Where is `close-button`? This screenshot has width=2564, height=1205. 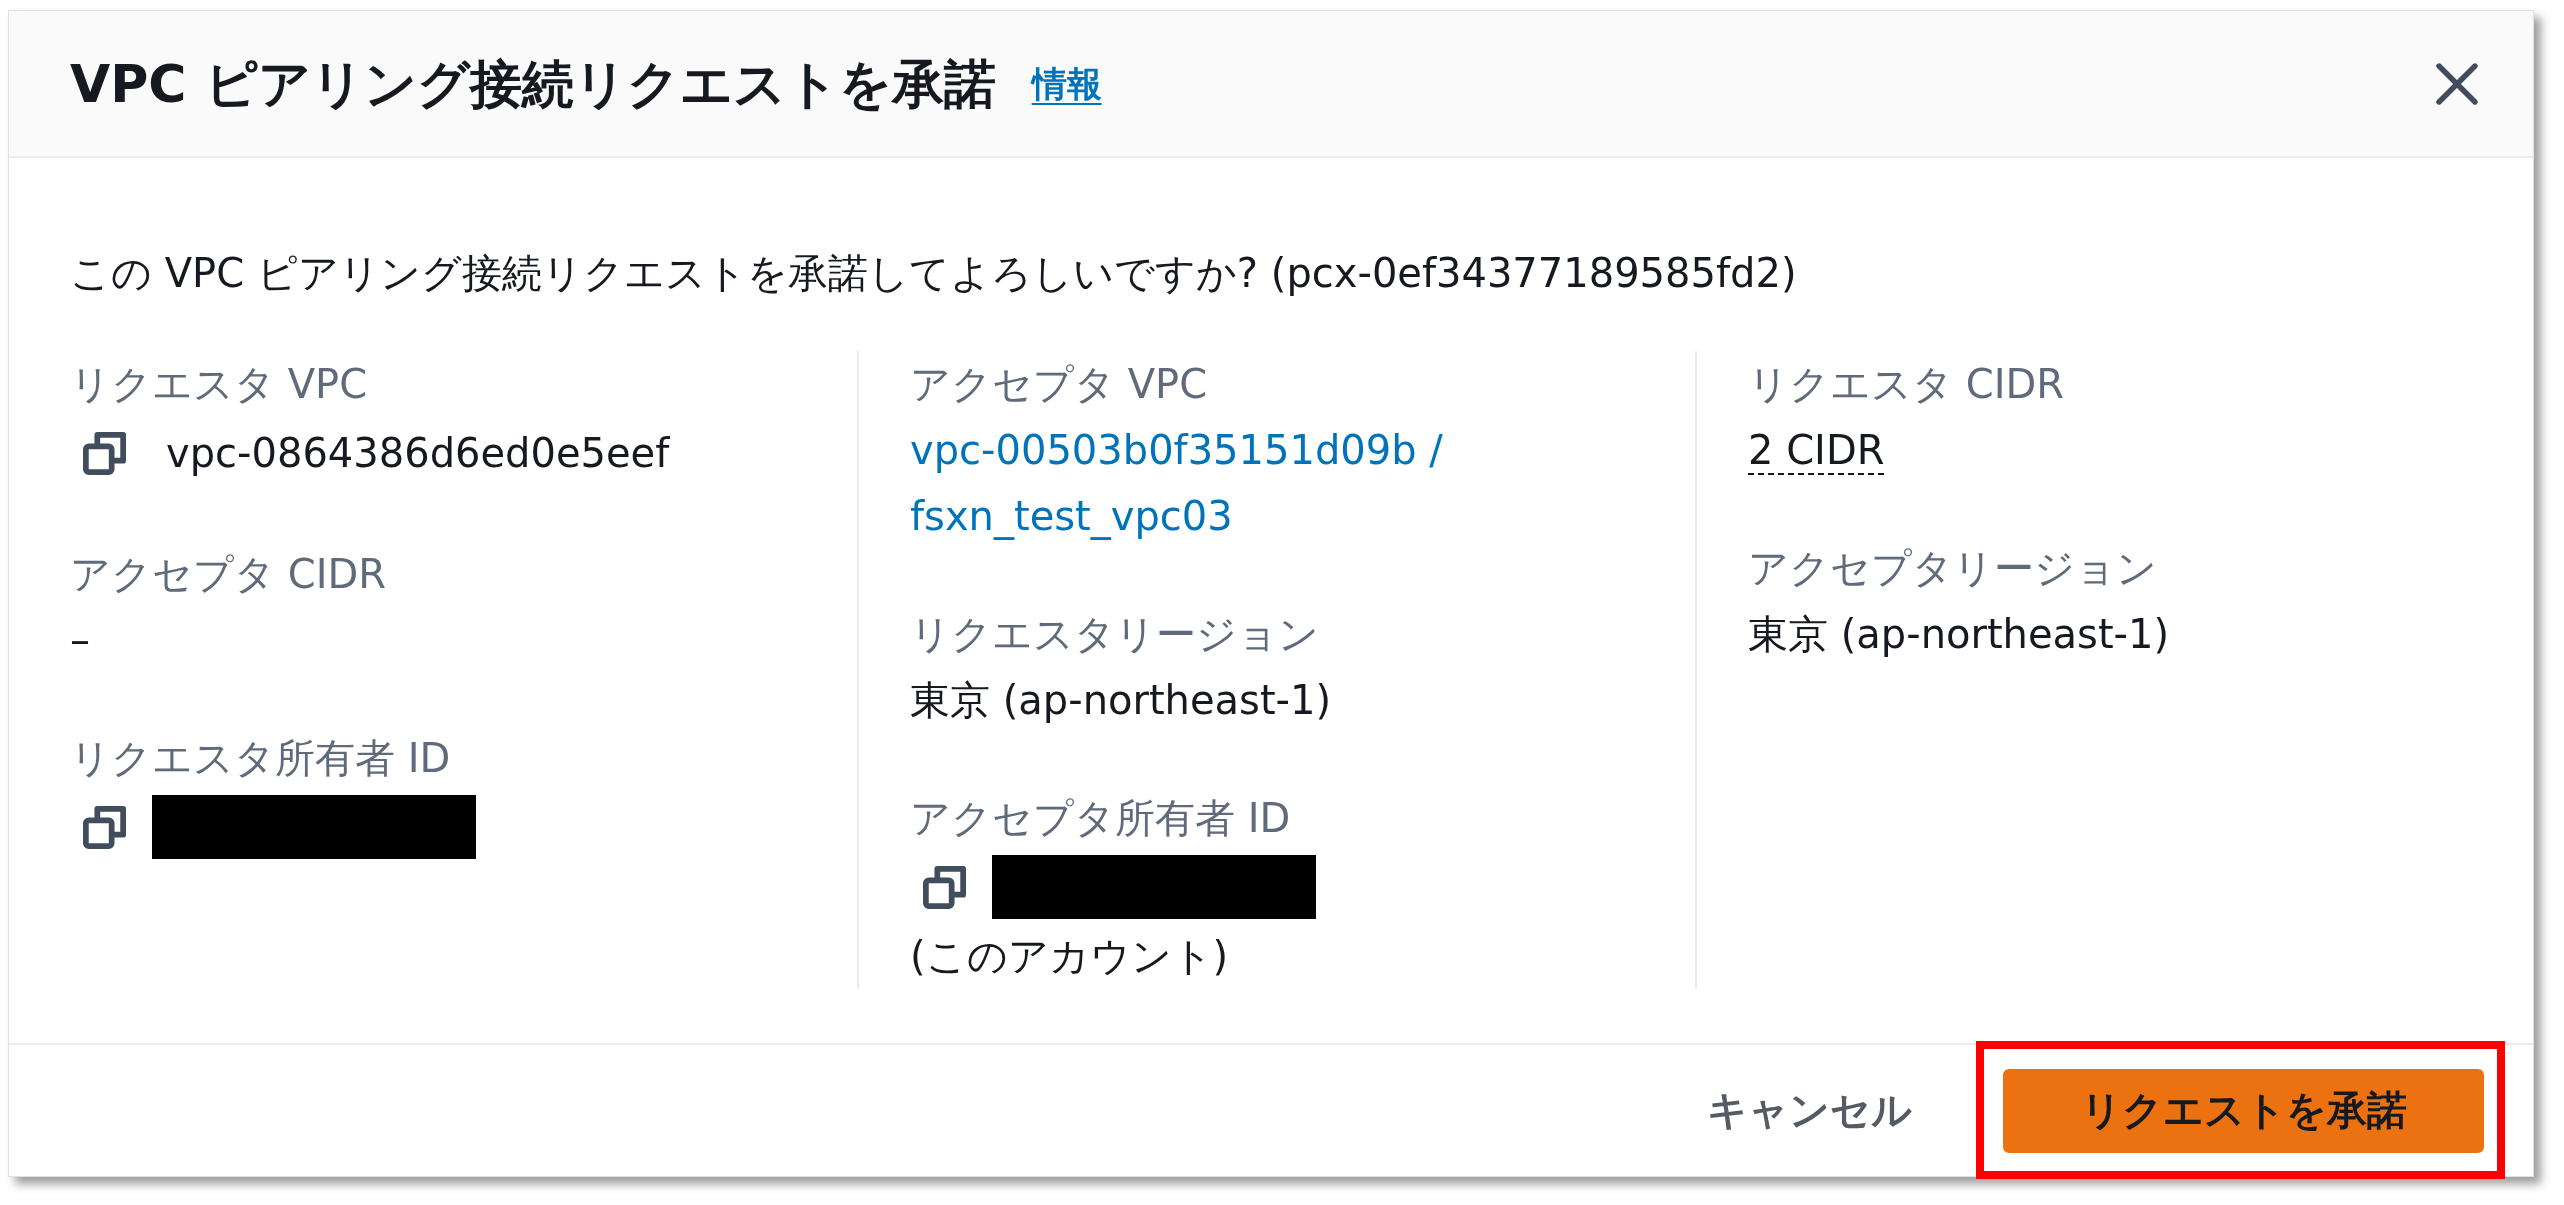 close-button is located at coordinates (2457, 83).